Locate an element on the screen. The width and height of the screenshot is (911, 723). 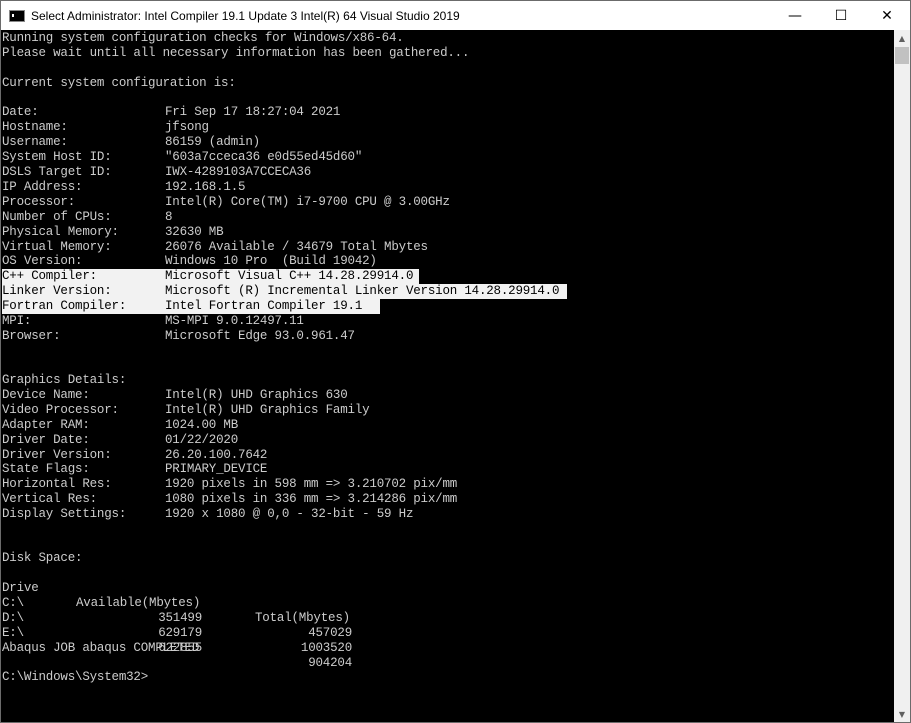
disk-row: C:\ 351499 457029 is located at coordinates (177, 618).